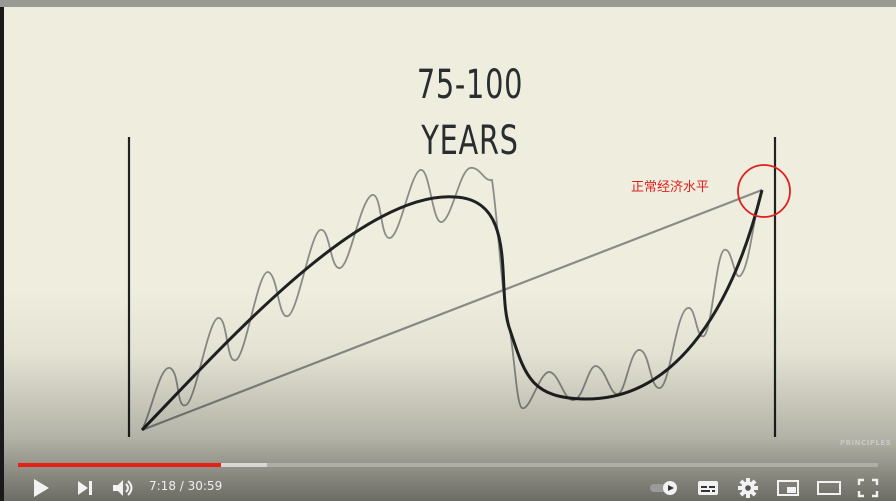 The width and height of the screenshot is (896, 501). I want to click on theater-mode-icon, so click(829, 488).